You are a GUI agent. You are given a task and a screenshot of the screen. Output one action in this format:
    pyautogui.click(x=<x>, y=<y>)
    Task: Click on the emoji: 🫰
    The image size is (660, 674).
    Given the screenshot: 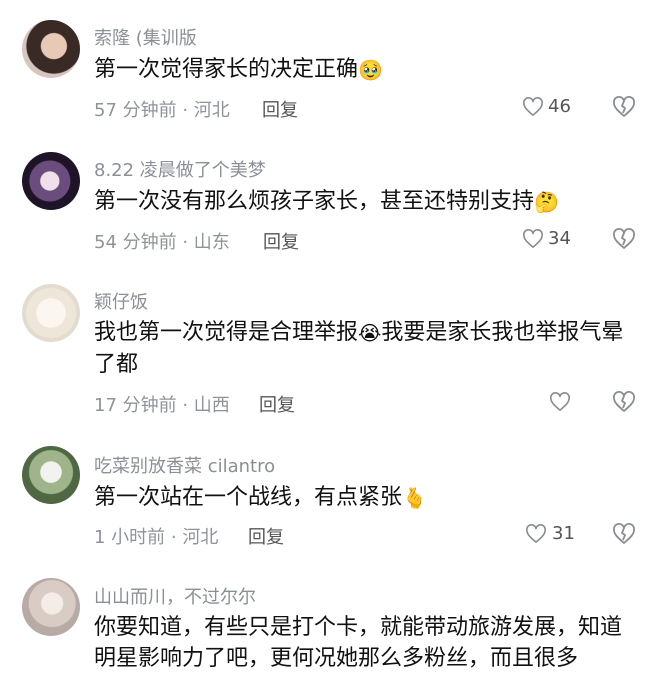 What is the action you would take?
    pyautogui.click(x=414, y=498)
    